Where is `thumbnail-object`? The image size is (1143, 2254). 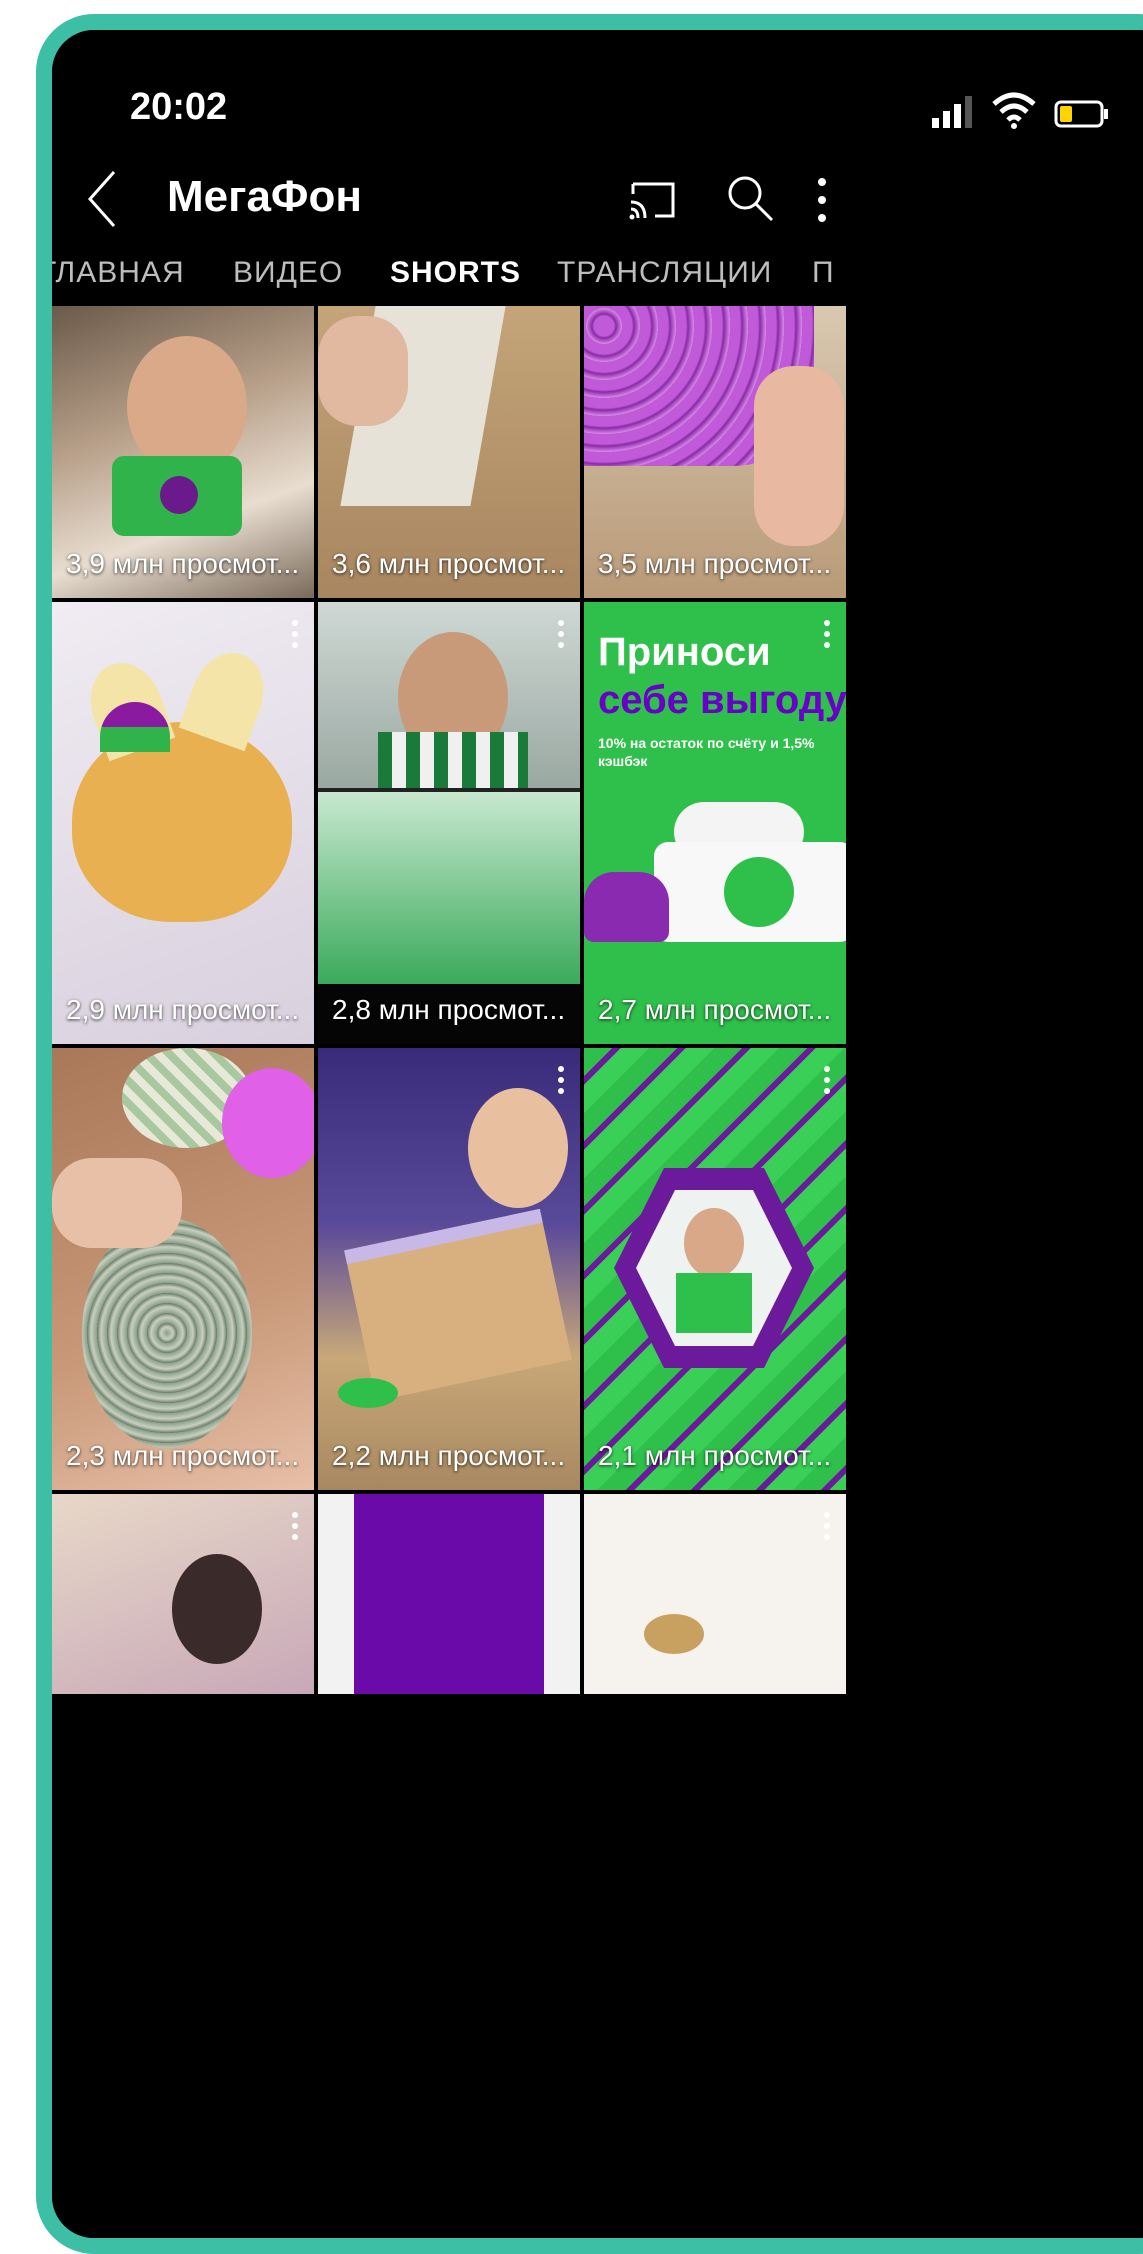 thumbnail-object is located at coordinates (674, 1634).